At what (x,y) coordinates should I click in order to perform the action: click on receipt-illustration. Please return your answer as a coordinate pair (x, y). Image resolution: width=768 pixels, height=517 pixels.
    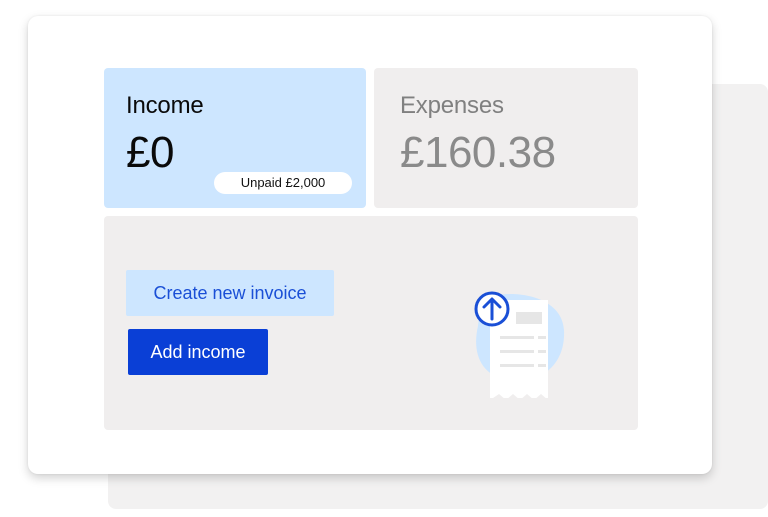
    Looking at the image, I should click on (519, 345).